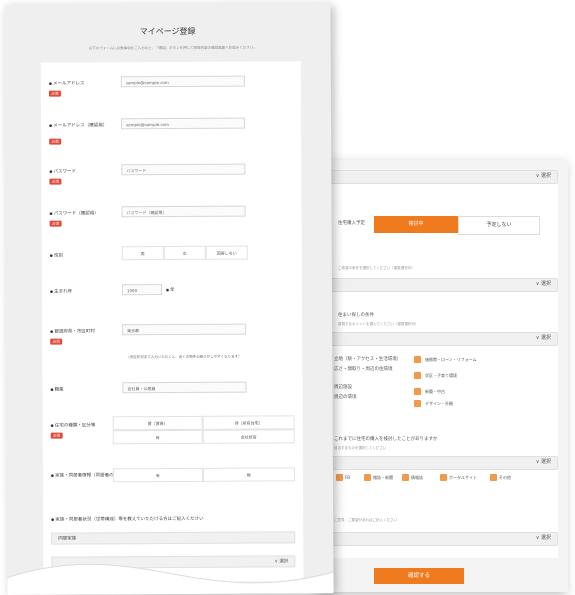 Image resolution: width=575 pixels, height=595 pixels. I want to click on field-label-housing: 住宅の種類・区分等, so click(73, 425).